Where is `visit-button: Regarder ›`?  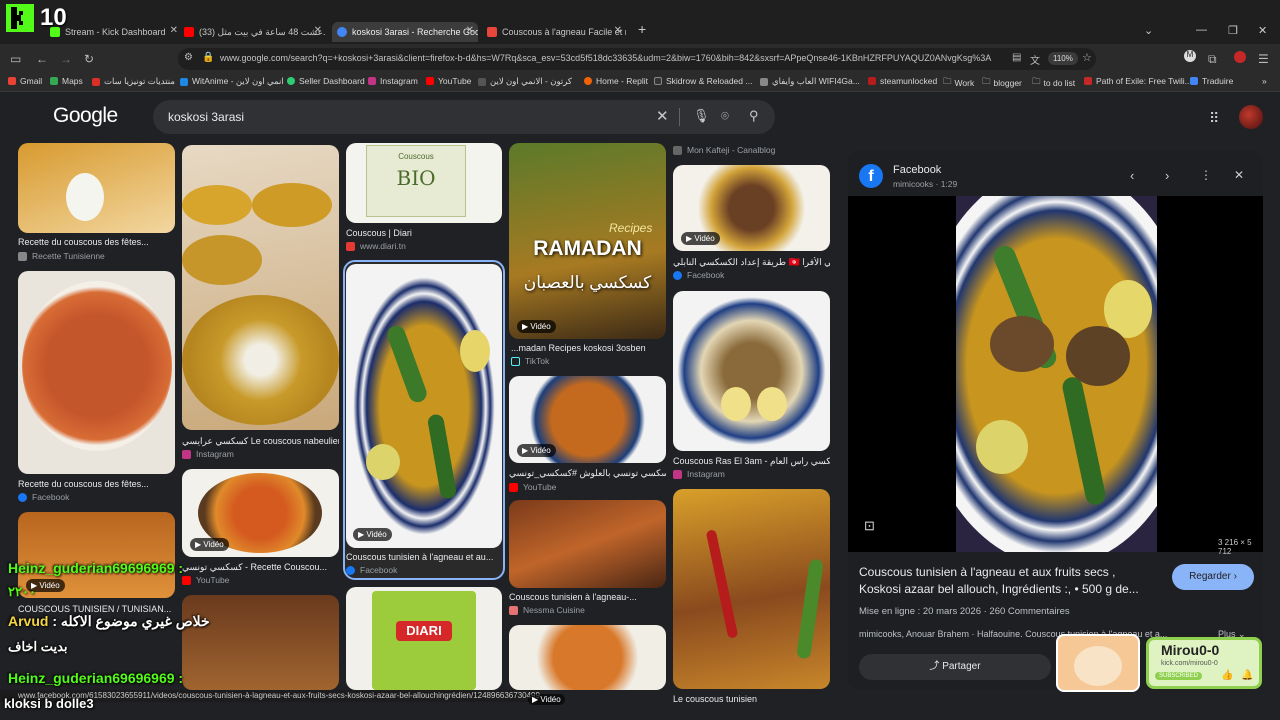 visit-button: Regarder › is located at coordinates (1213, 577).